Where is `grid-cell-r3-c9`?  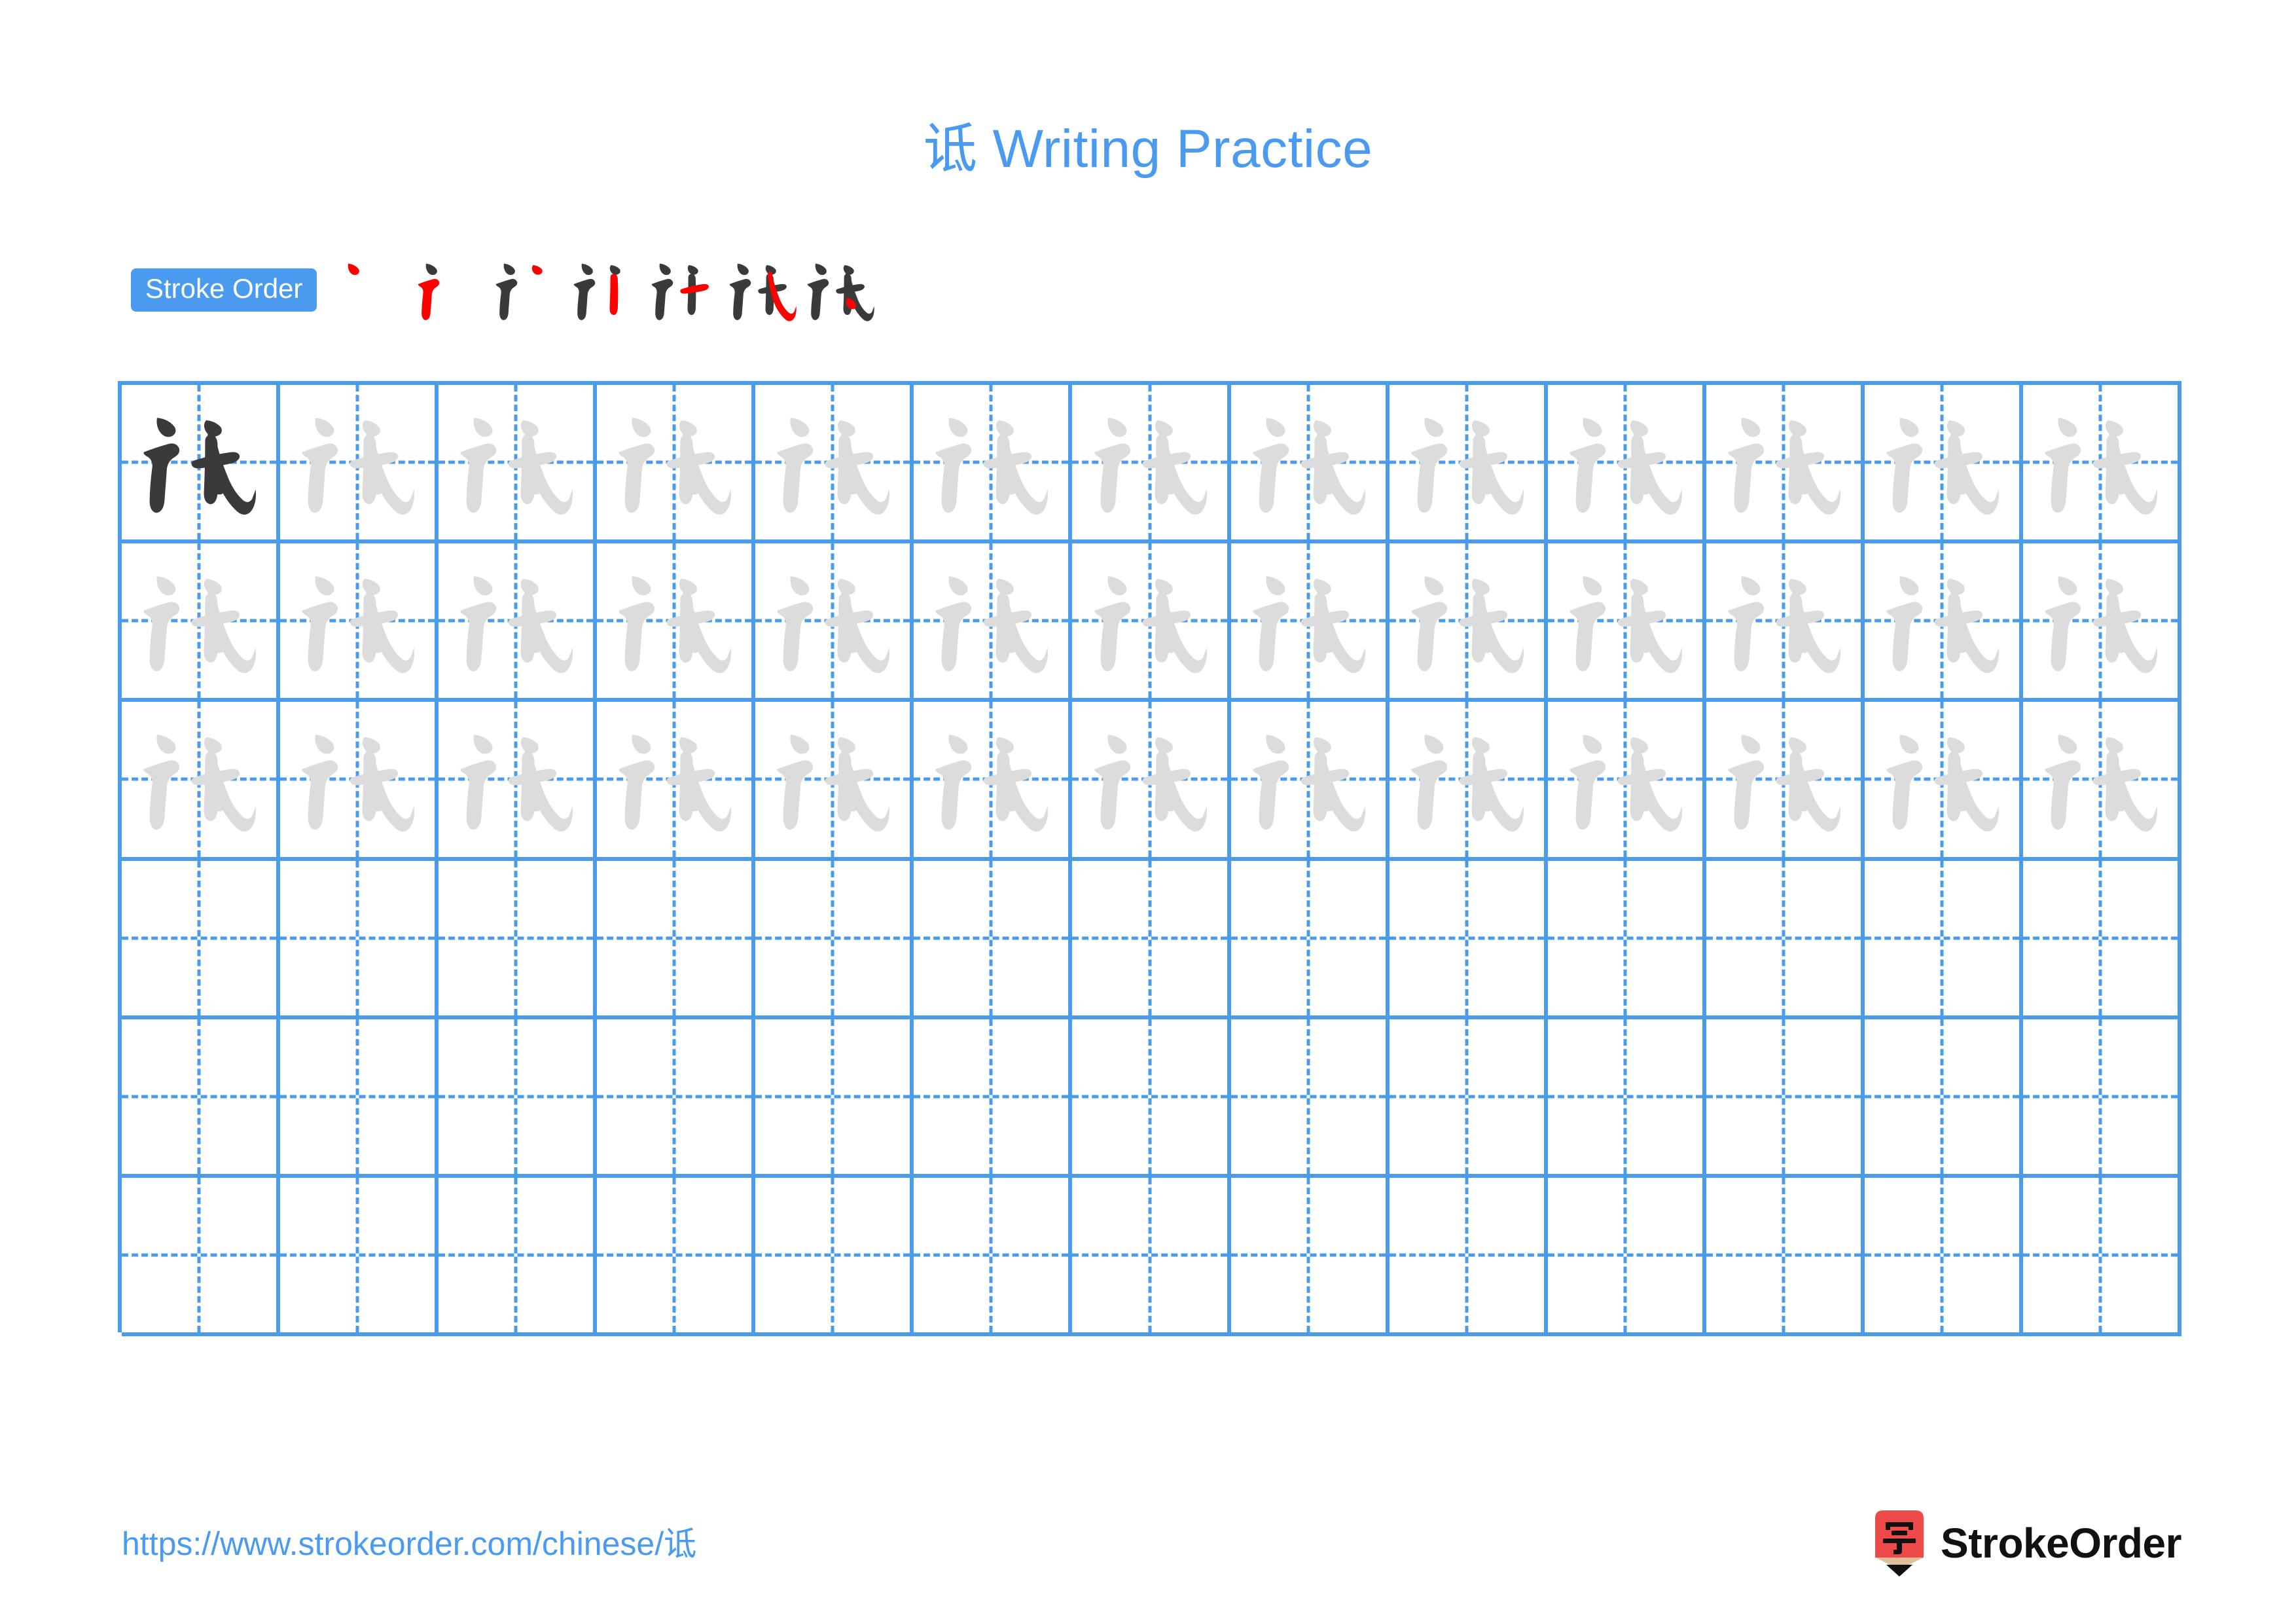
grid-cell-r3-c9 is located at coordinates (1469, 779).